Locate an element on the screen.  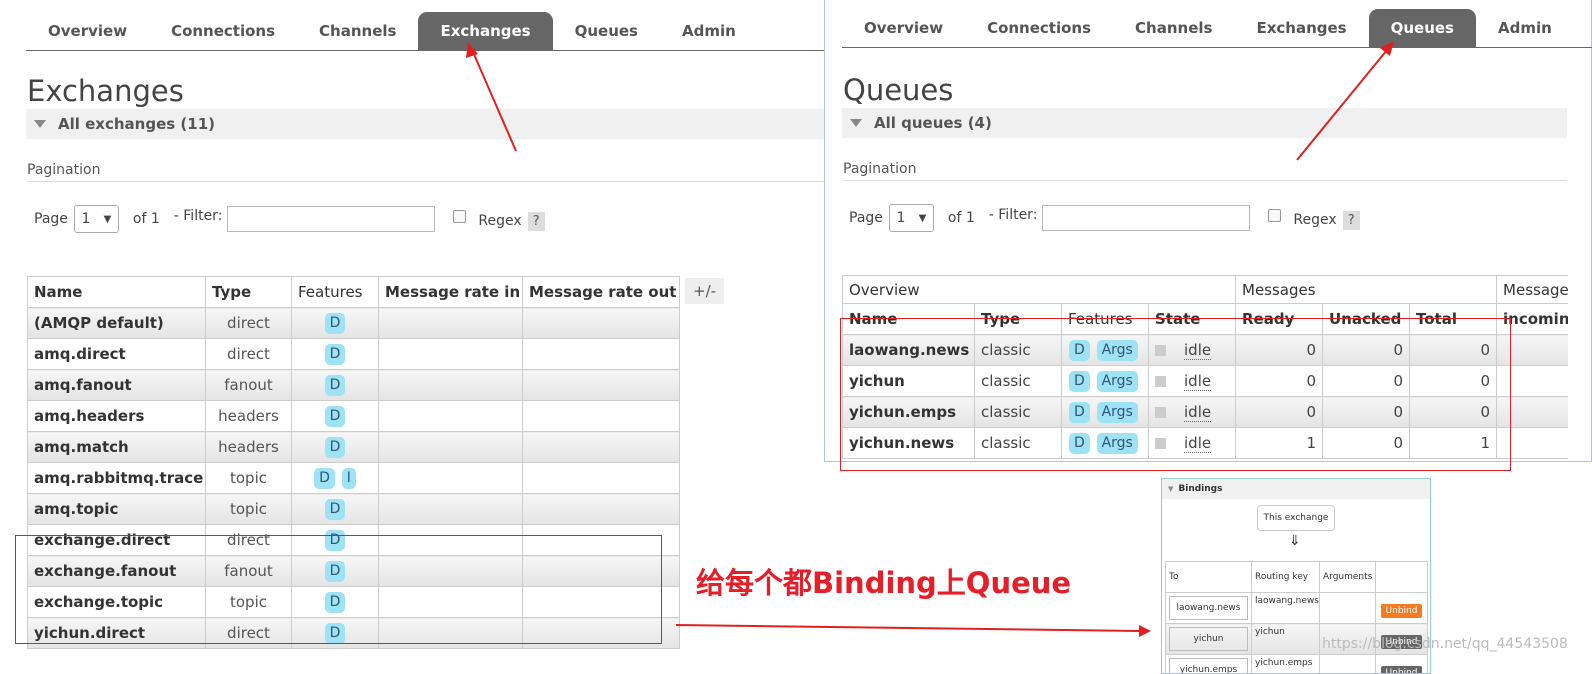
arrow-head-exchanges-icon is located at coordinates (472, 50).